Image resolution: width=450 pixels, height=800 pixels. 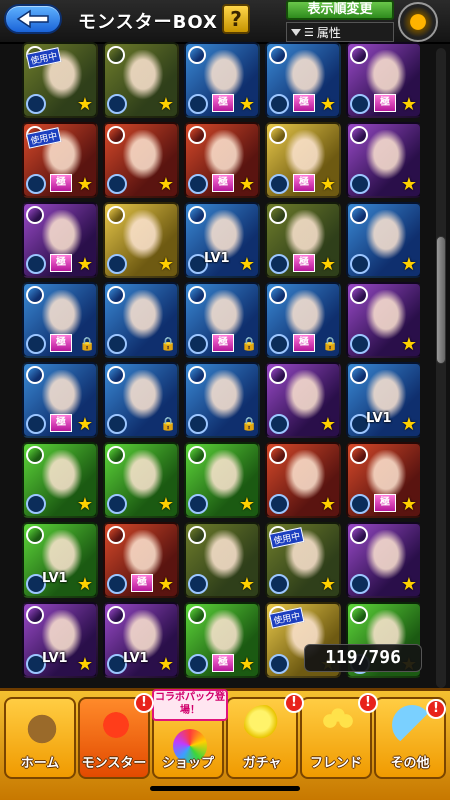 I want to click on scrollbar-track, so click(x=441, y=368).